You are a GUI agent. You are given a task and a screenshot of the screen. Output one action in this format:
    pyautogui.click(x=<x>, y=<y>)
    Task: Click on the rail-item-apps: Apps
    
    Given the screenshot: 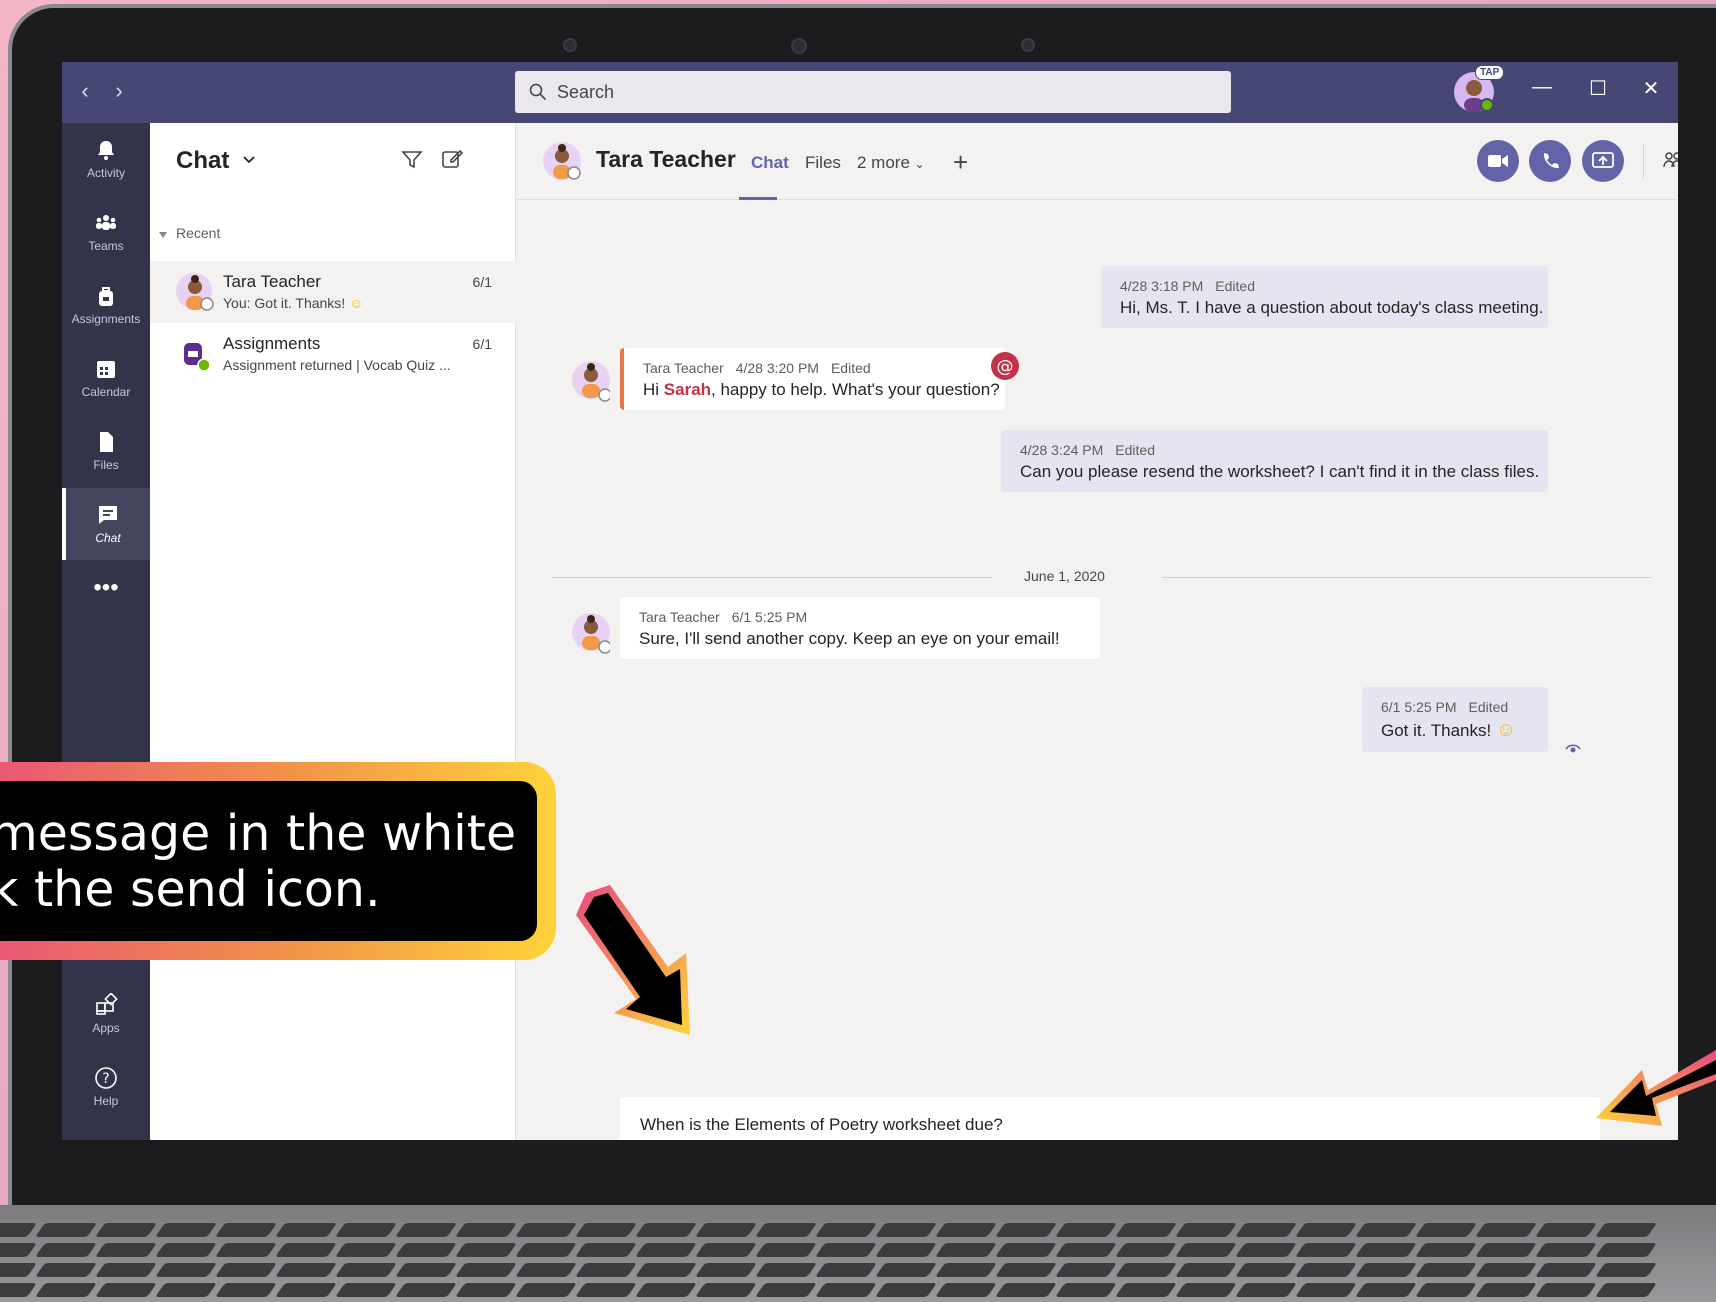 What is the action you would take?
    pyautogui.click(x=106, y=1014)
    